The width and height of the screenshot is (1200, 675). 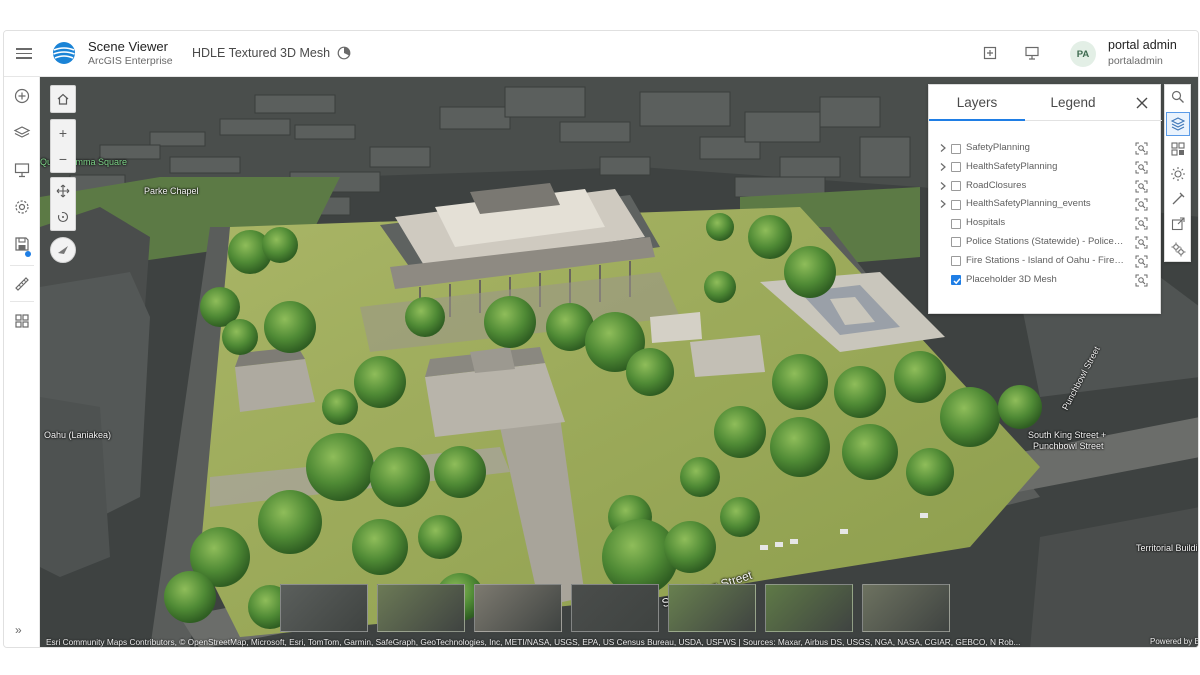 What do you see at coordinates (63, 133) in the screenshot?
I see `zoom-in-button: +` at bounding box center [63, 133].